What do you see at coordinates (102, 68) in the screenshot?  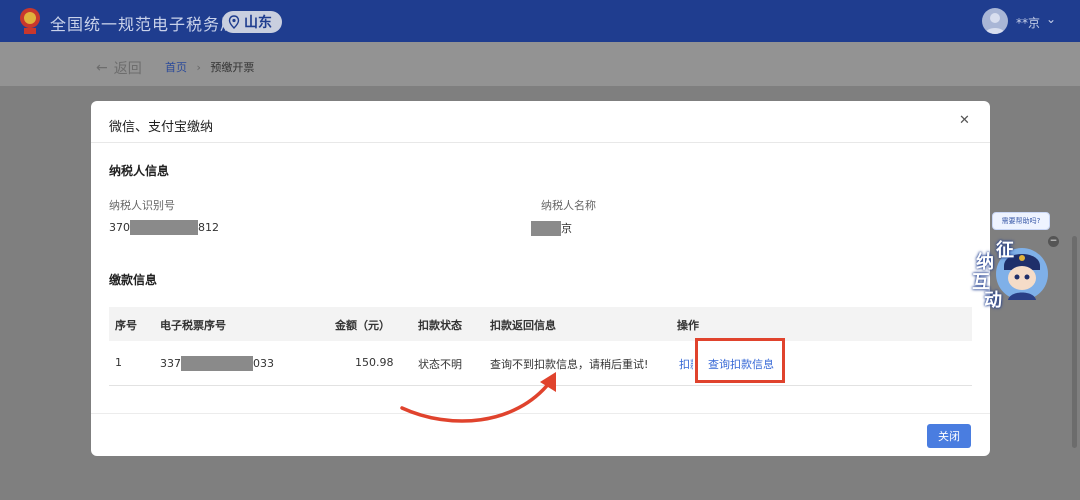 I see `arrow-left-icon: ←` at bounding box center [102, 68].